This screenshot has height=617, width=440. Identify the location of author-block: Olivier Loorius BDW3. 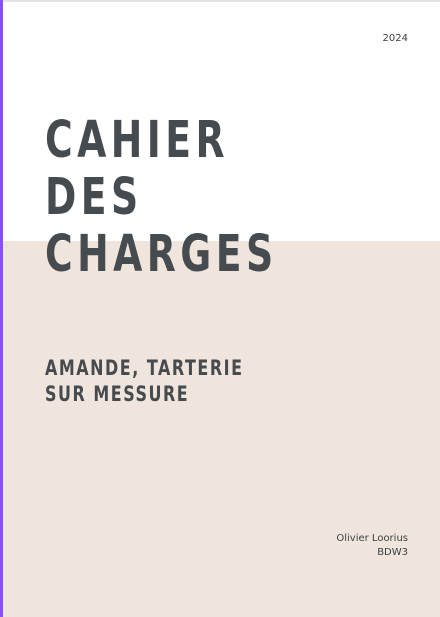
(372, 546).